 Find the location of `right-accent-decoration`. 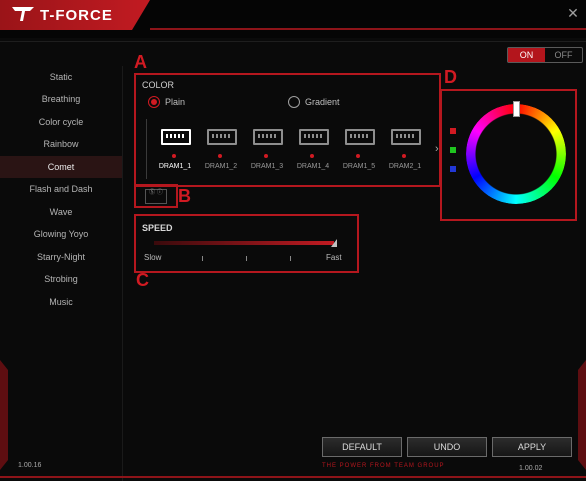

right-accent-decoration is located at coordinates (582, 415).